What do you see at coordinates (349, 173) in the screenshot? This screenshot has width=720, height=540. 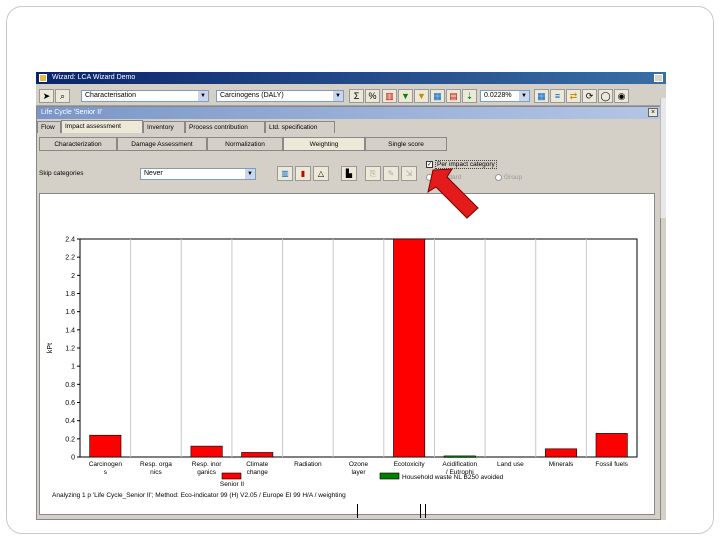 I see `stacked-bars-icon: ▙` at bounding box center [349, 173].